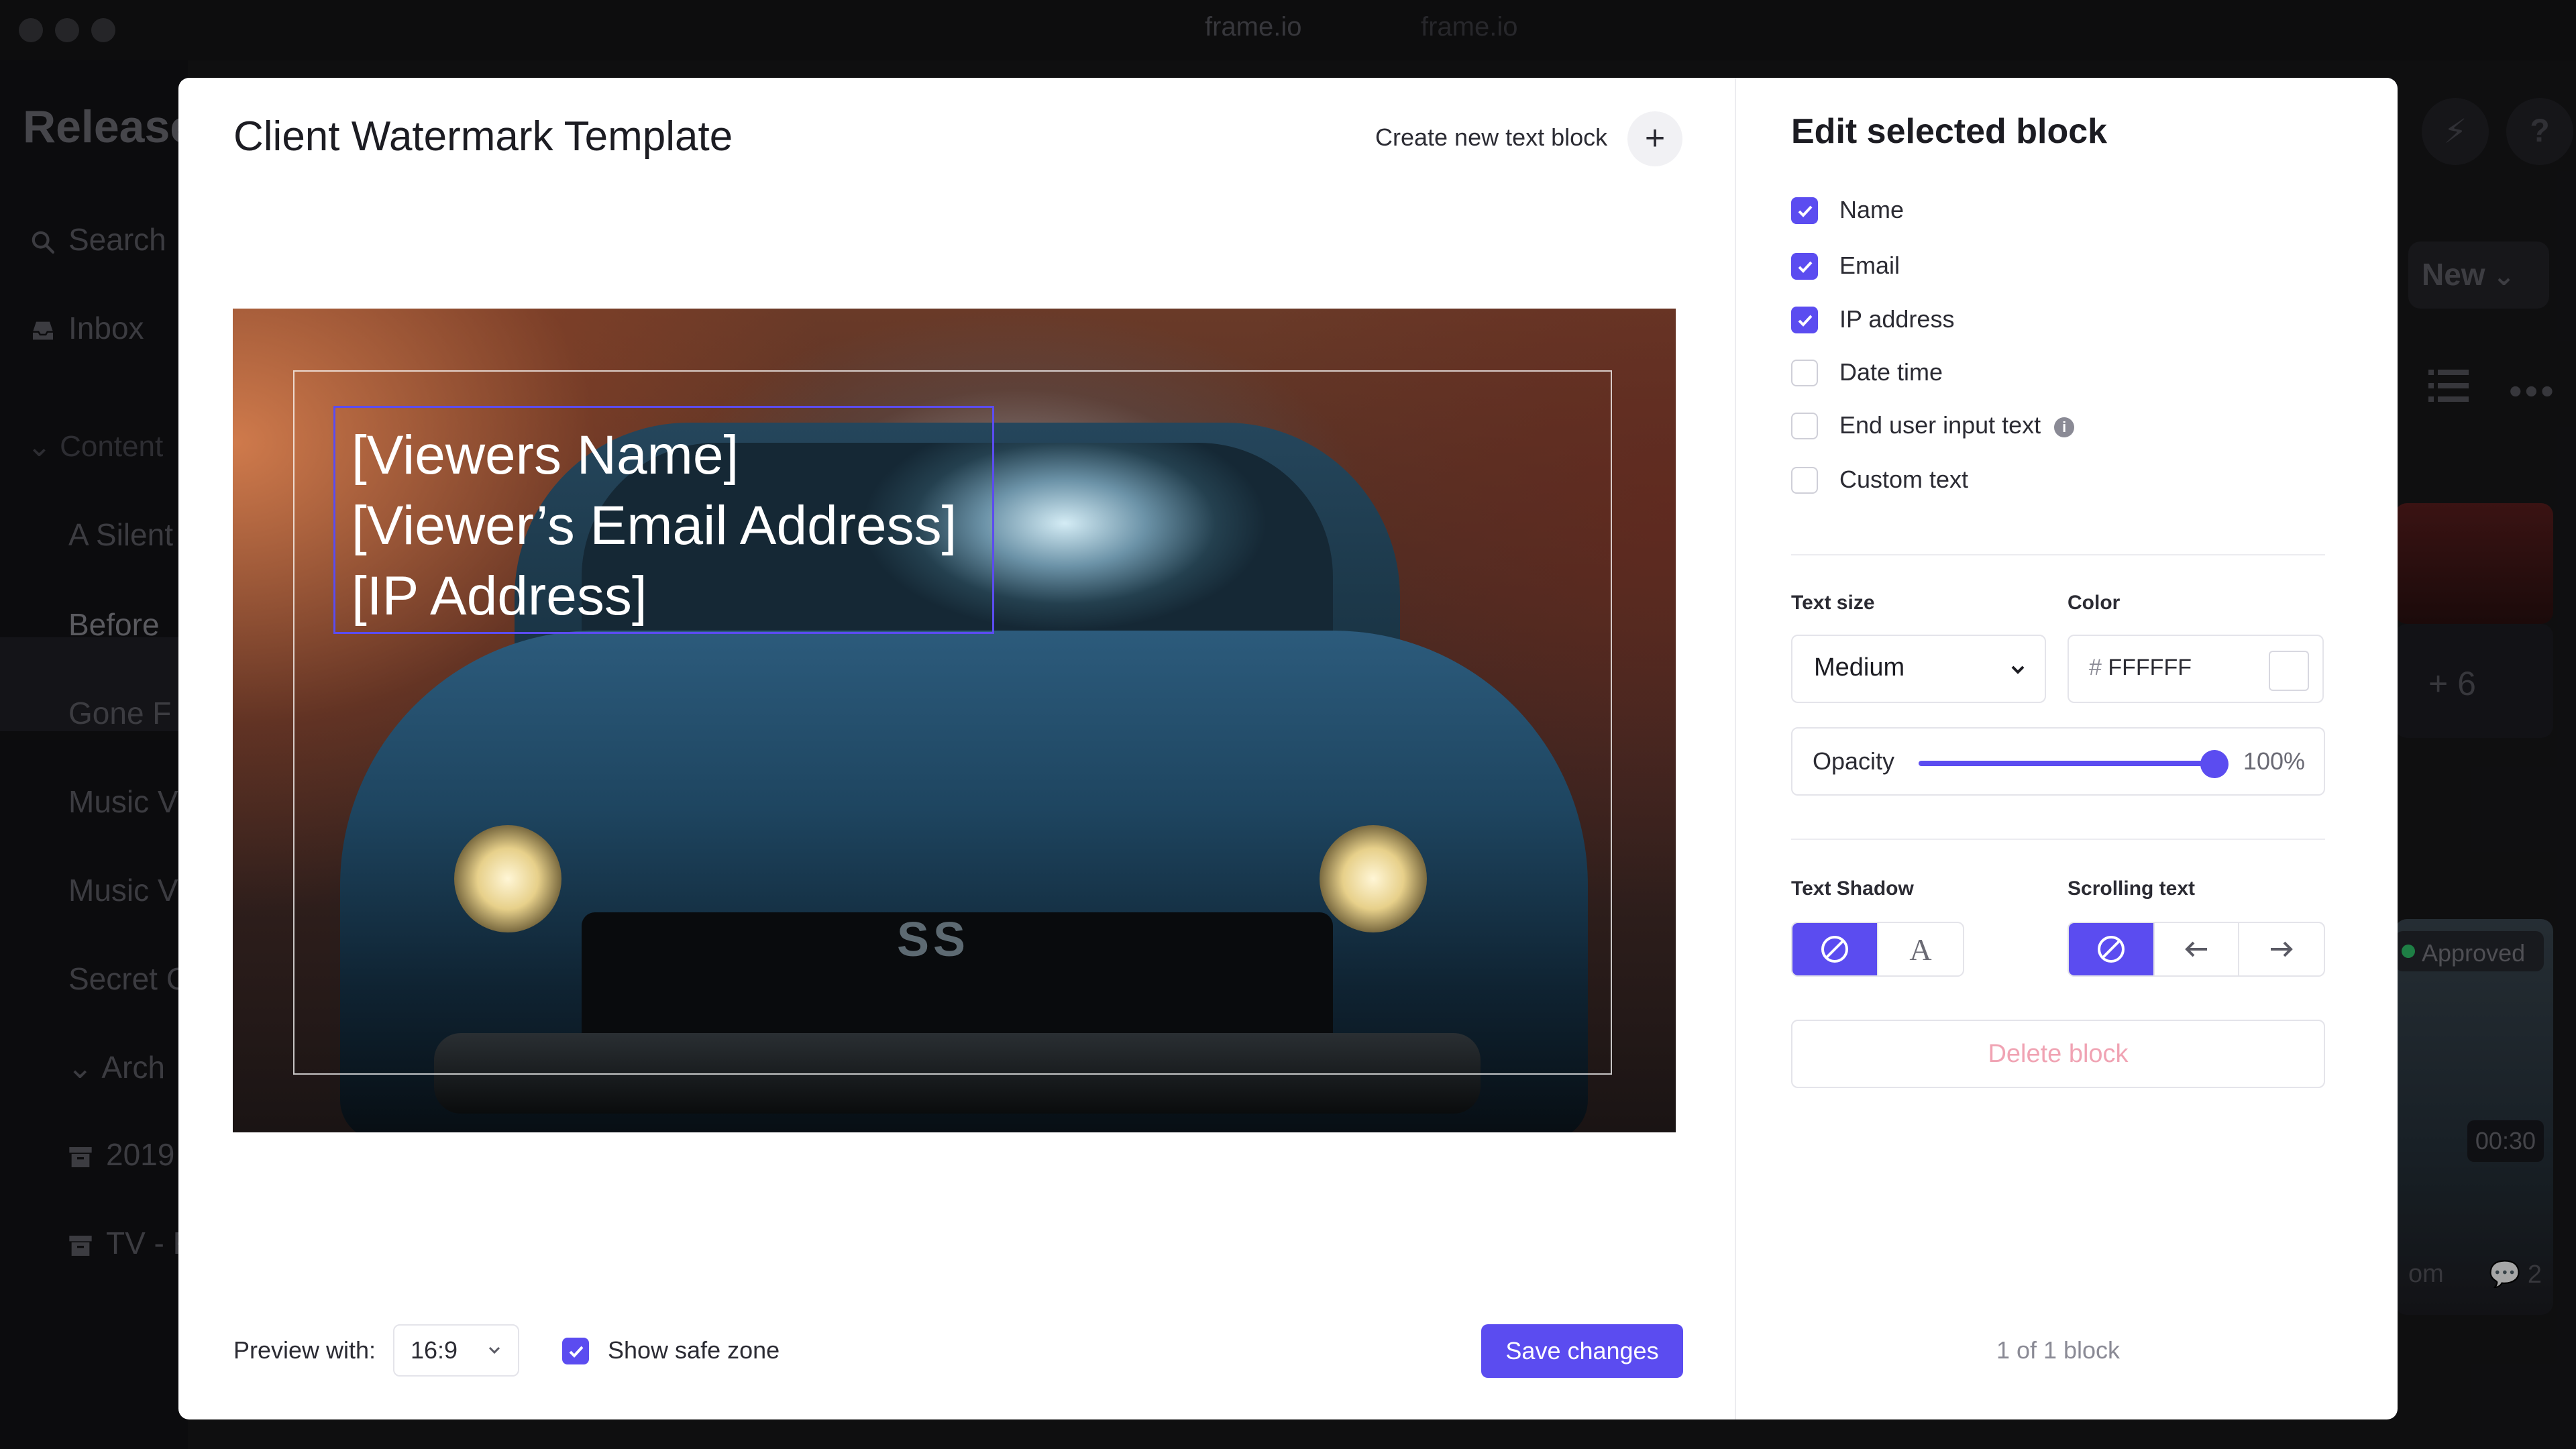  I want to click on text-shadow-toggle: A, so click(1877, 949).